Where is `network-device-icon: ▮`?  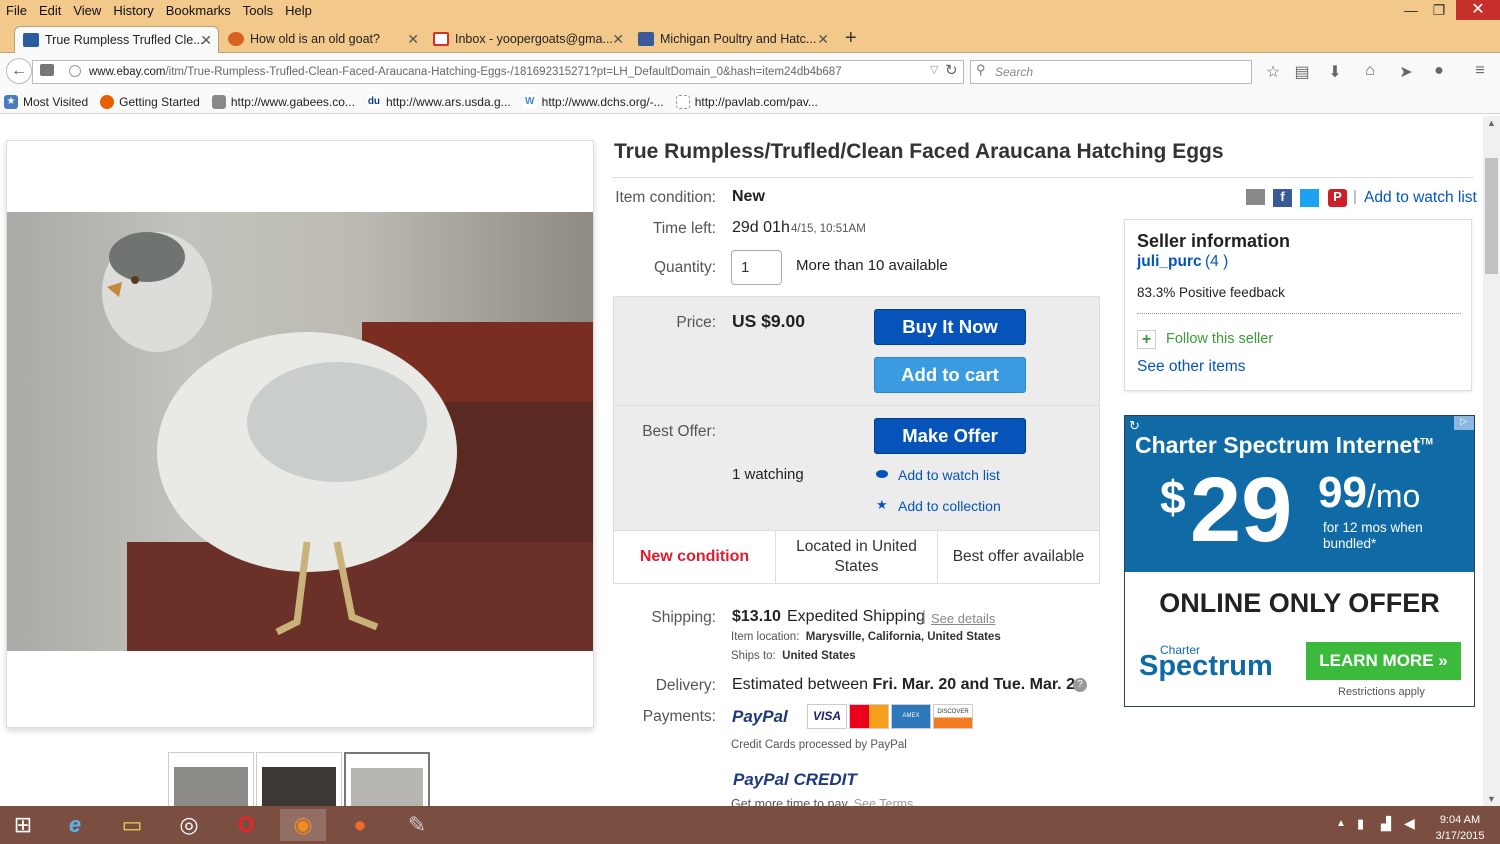 network-device-icon: ▮ is located at coordinates (1360, 824).